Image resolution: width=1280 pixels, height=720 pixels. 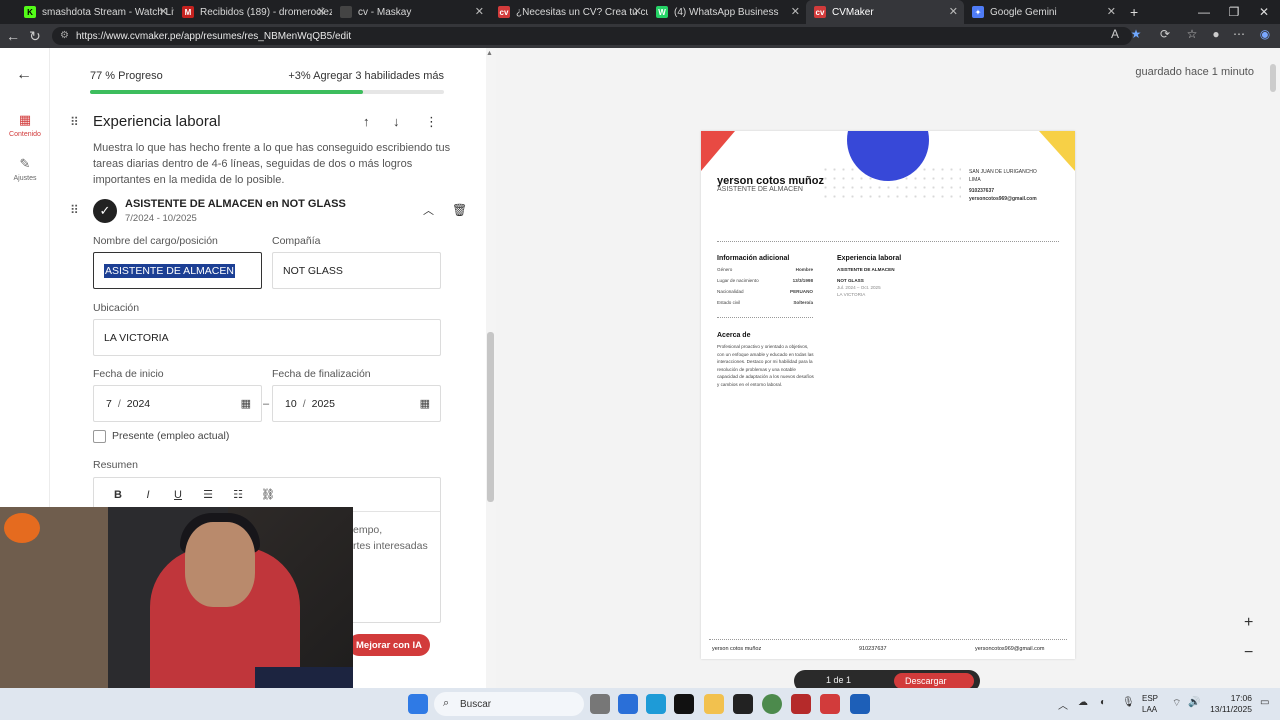 I want to click on tray-chevron-icon: ︿, so click(x=1063, y=704).